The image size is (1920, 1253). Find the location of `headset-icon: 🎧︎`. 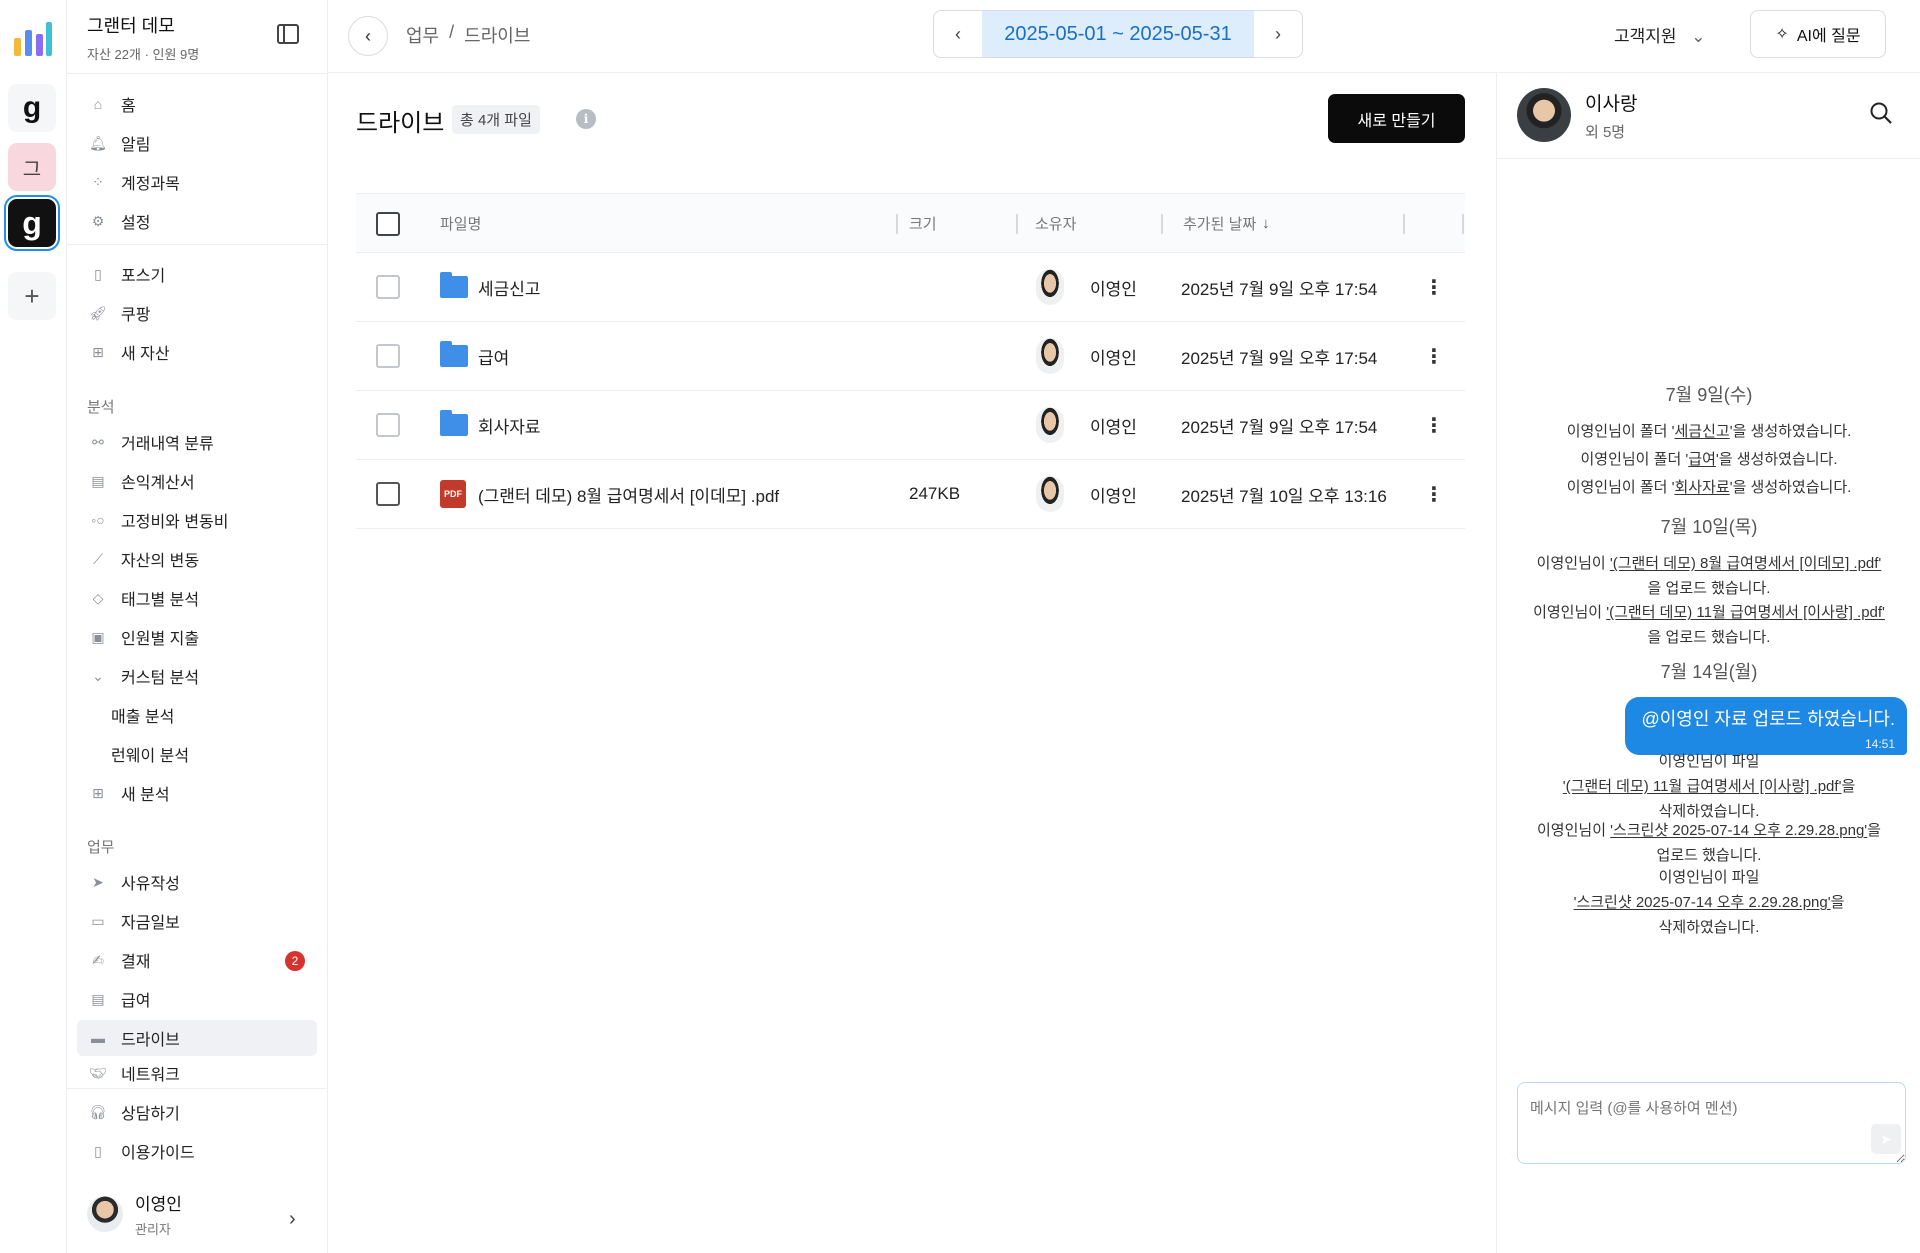

headset-icon: 🎧︎ is located at coordinates (98, 1111).